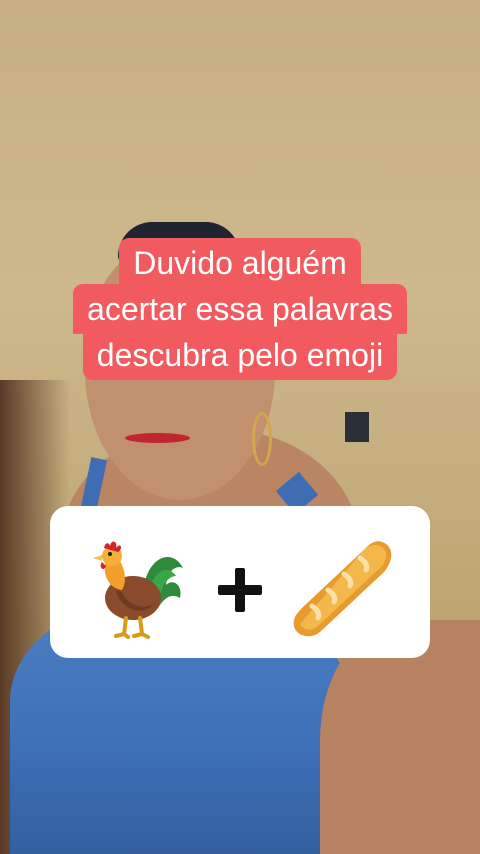 The height and width of the screenshot is (854, 480). Describe the element at coordinates (240, 263) in the screenshot. I see `caption-line-1: Duvido alguém` at that location.